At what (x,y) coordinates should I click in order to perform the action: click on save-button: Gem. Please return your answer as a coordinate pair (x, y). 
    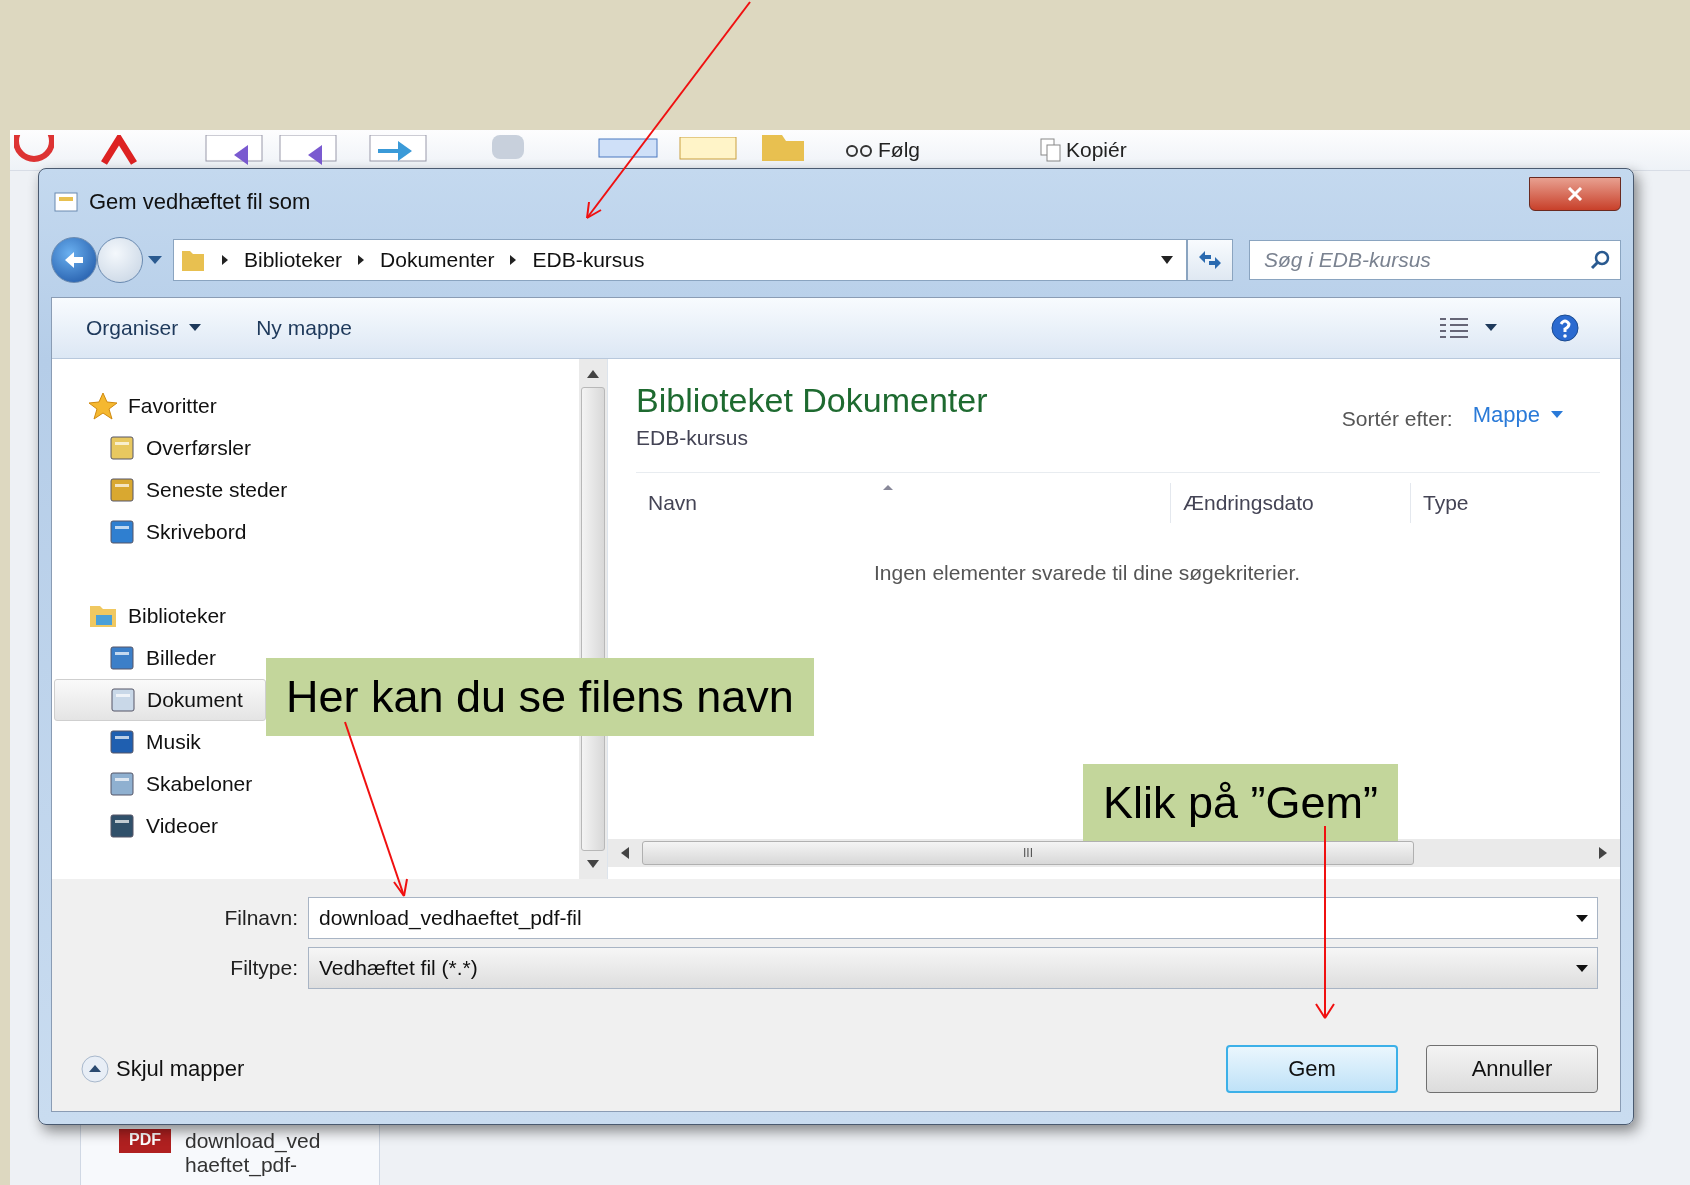
    Looking at the image, I should click on (1312, 1069).